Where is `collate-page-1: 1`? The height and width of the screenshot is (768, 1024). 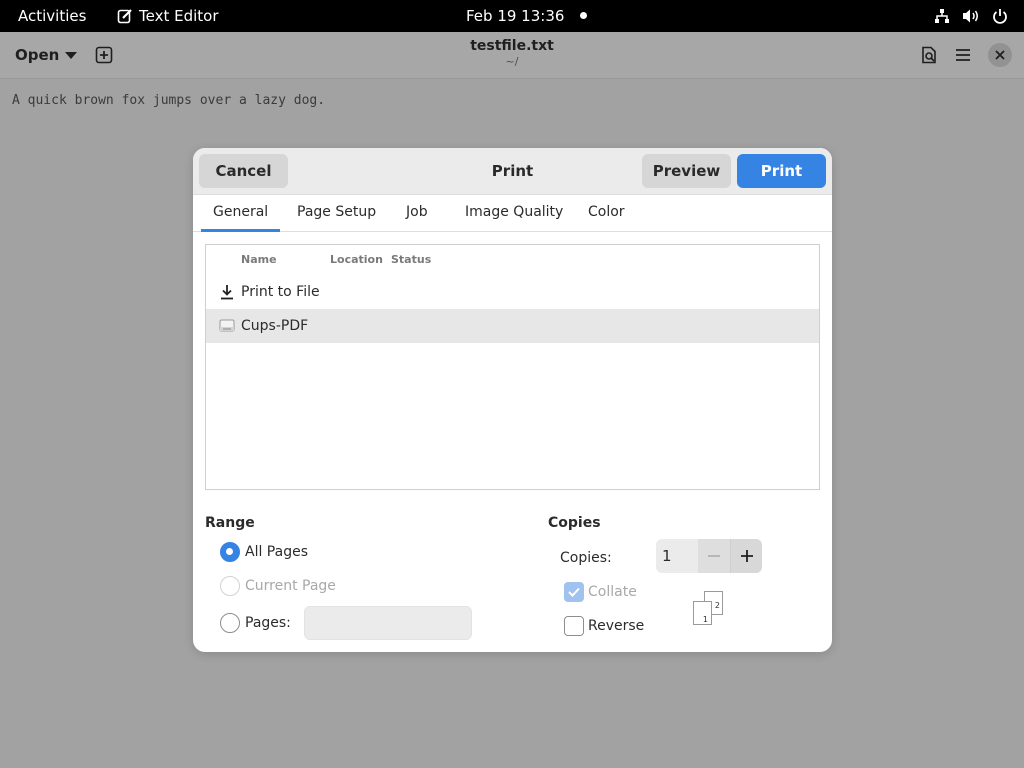 collate-page-1: 1 is located at coordinates (702, 613).